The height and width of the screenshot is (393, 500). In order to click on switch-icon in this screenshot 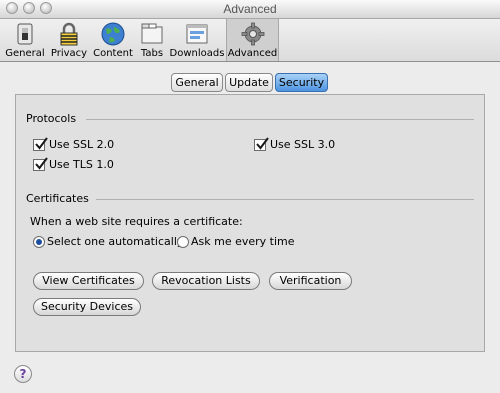, I will do `click(25, 34)`.